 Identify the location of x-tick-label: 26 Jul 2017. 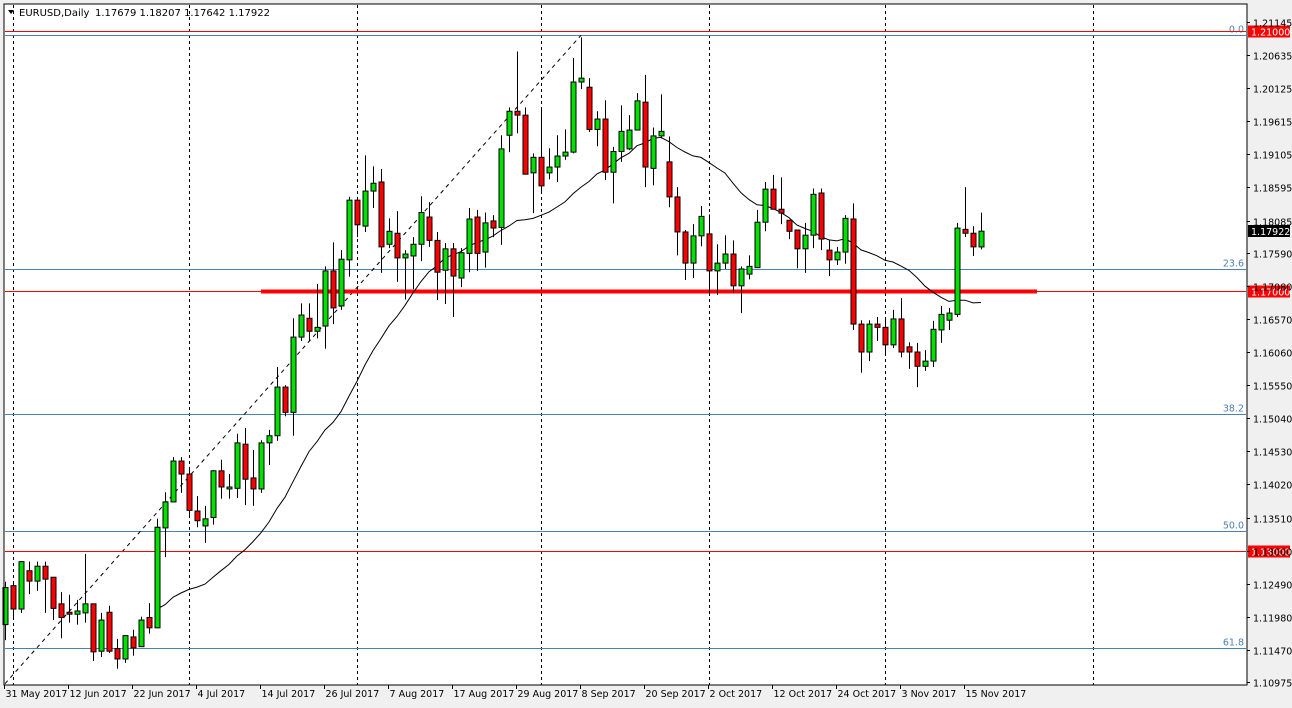
(353, 694).